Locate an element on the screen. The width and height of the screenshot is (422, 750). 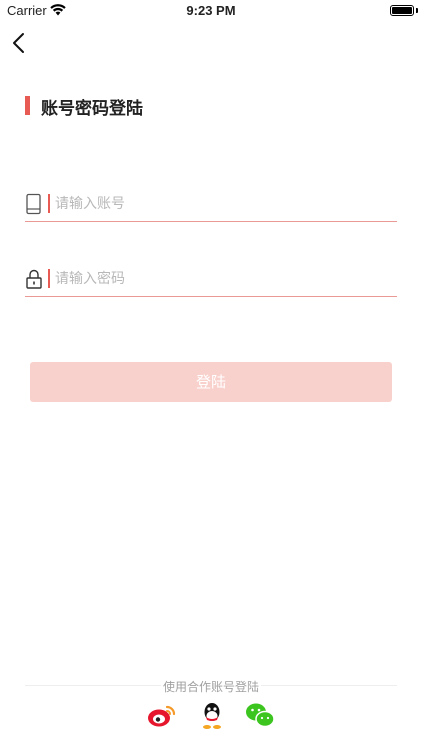
password-field is located at coordinates (211, 280).